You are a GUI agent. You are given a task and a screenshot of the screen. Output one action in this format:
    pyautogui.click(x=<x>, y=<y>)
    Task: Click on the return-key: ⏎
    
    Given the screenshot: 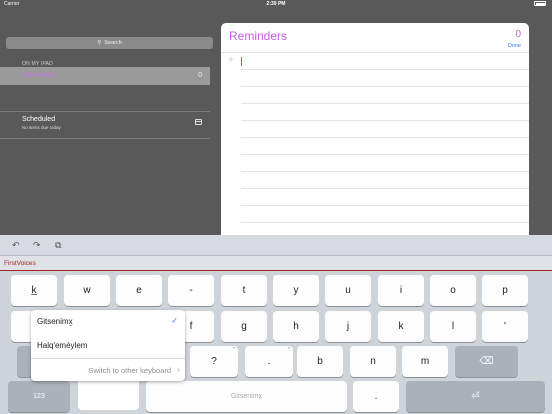 What is the action you would take?
    pyautogui.click(x=475, y=396)
    